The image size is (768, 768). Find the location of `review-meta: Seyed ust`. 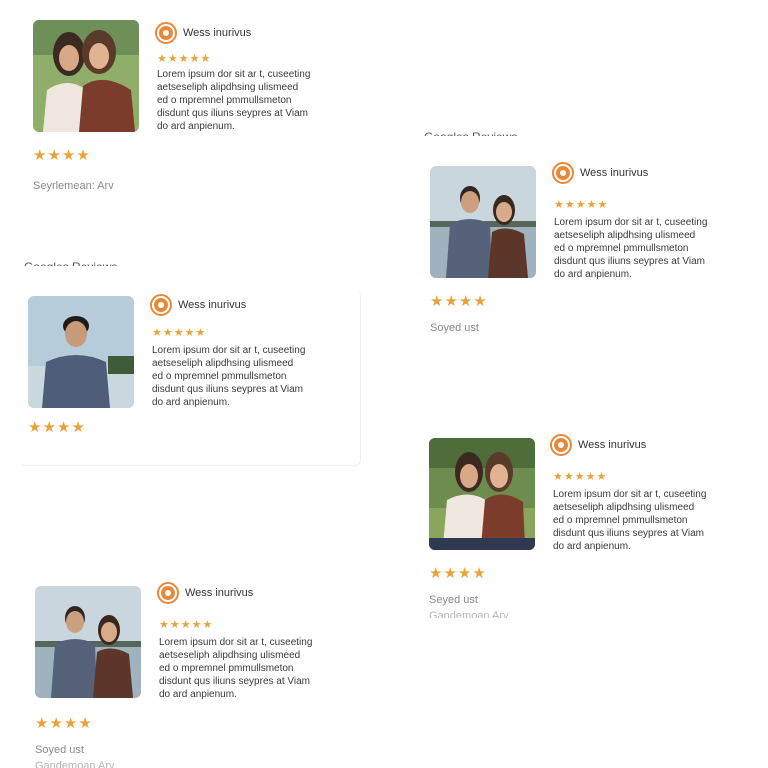

review-meta: Seyed ust is located at coordinates (453, 600).